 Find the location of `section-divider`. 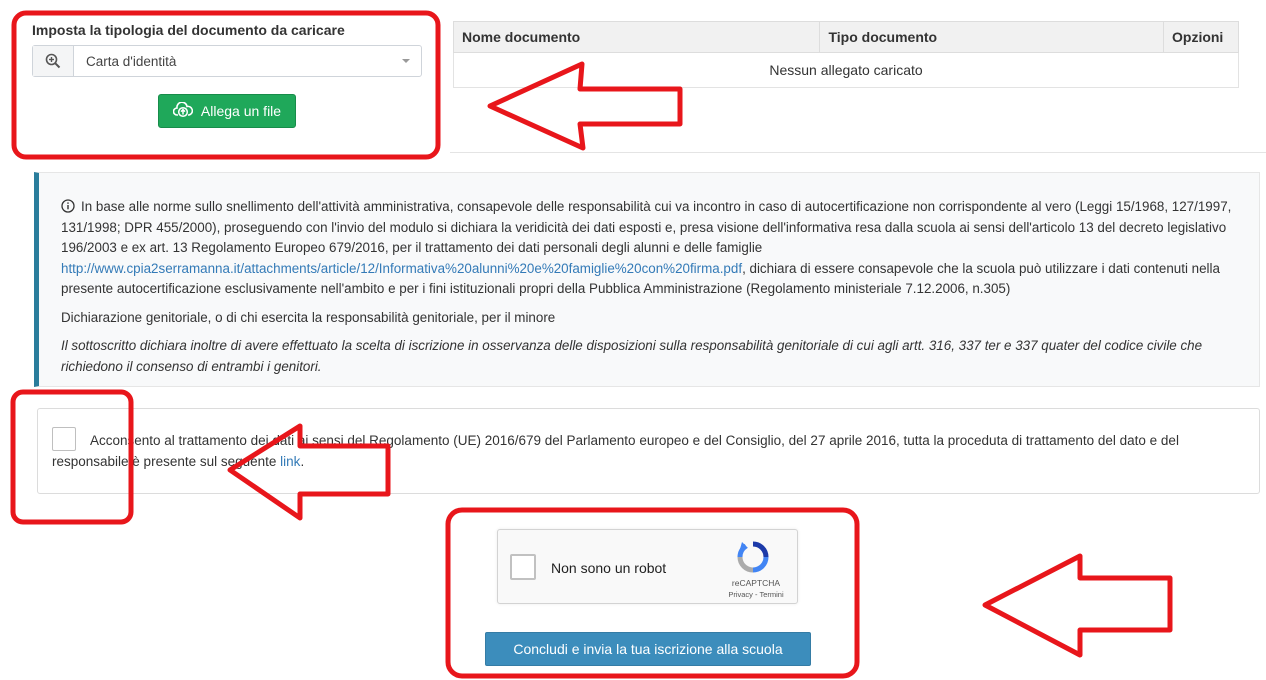

section-divider is located at coordinates (858, 152).